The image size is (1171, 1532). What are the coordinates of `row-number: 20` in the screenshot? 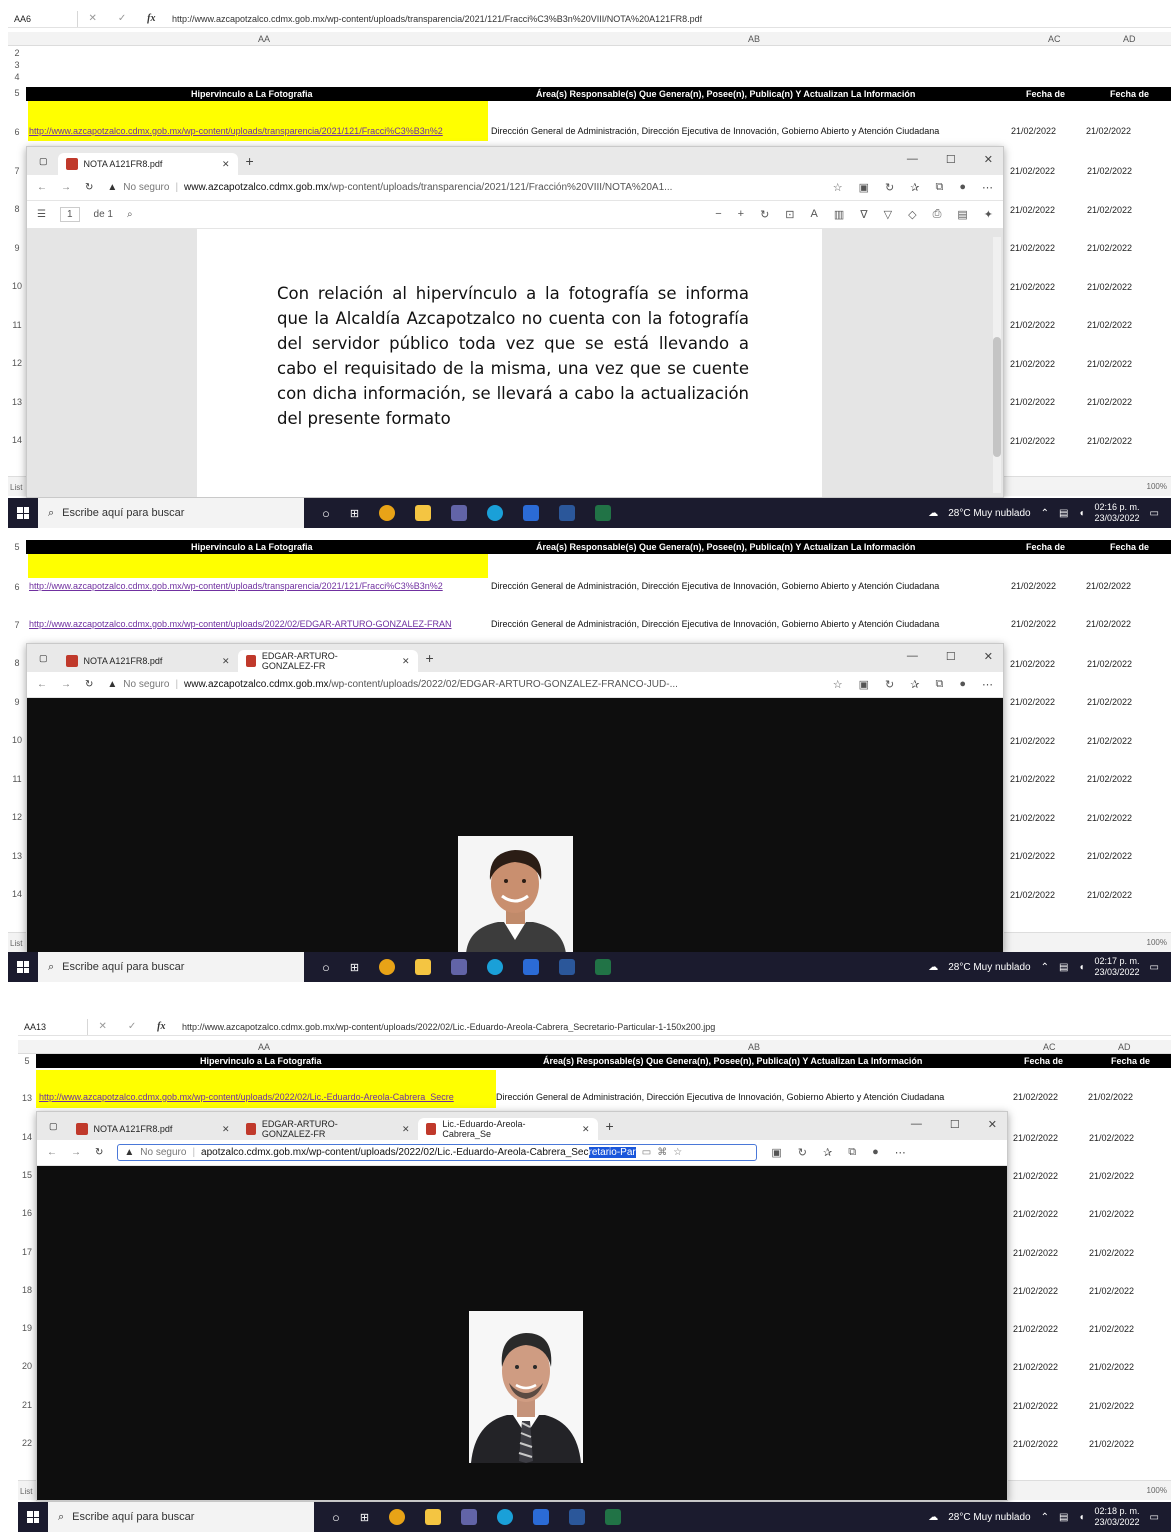 It's located at (27, 1366).